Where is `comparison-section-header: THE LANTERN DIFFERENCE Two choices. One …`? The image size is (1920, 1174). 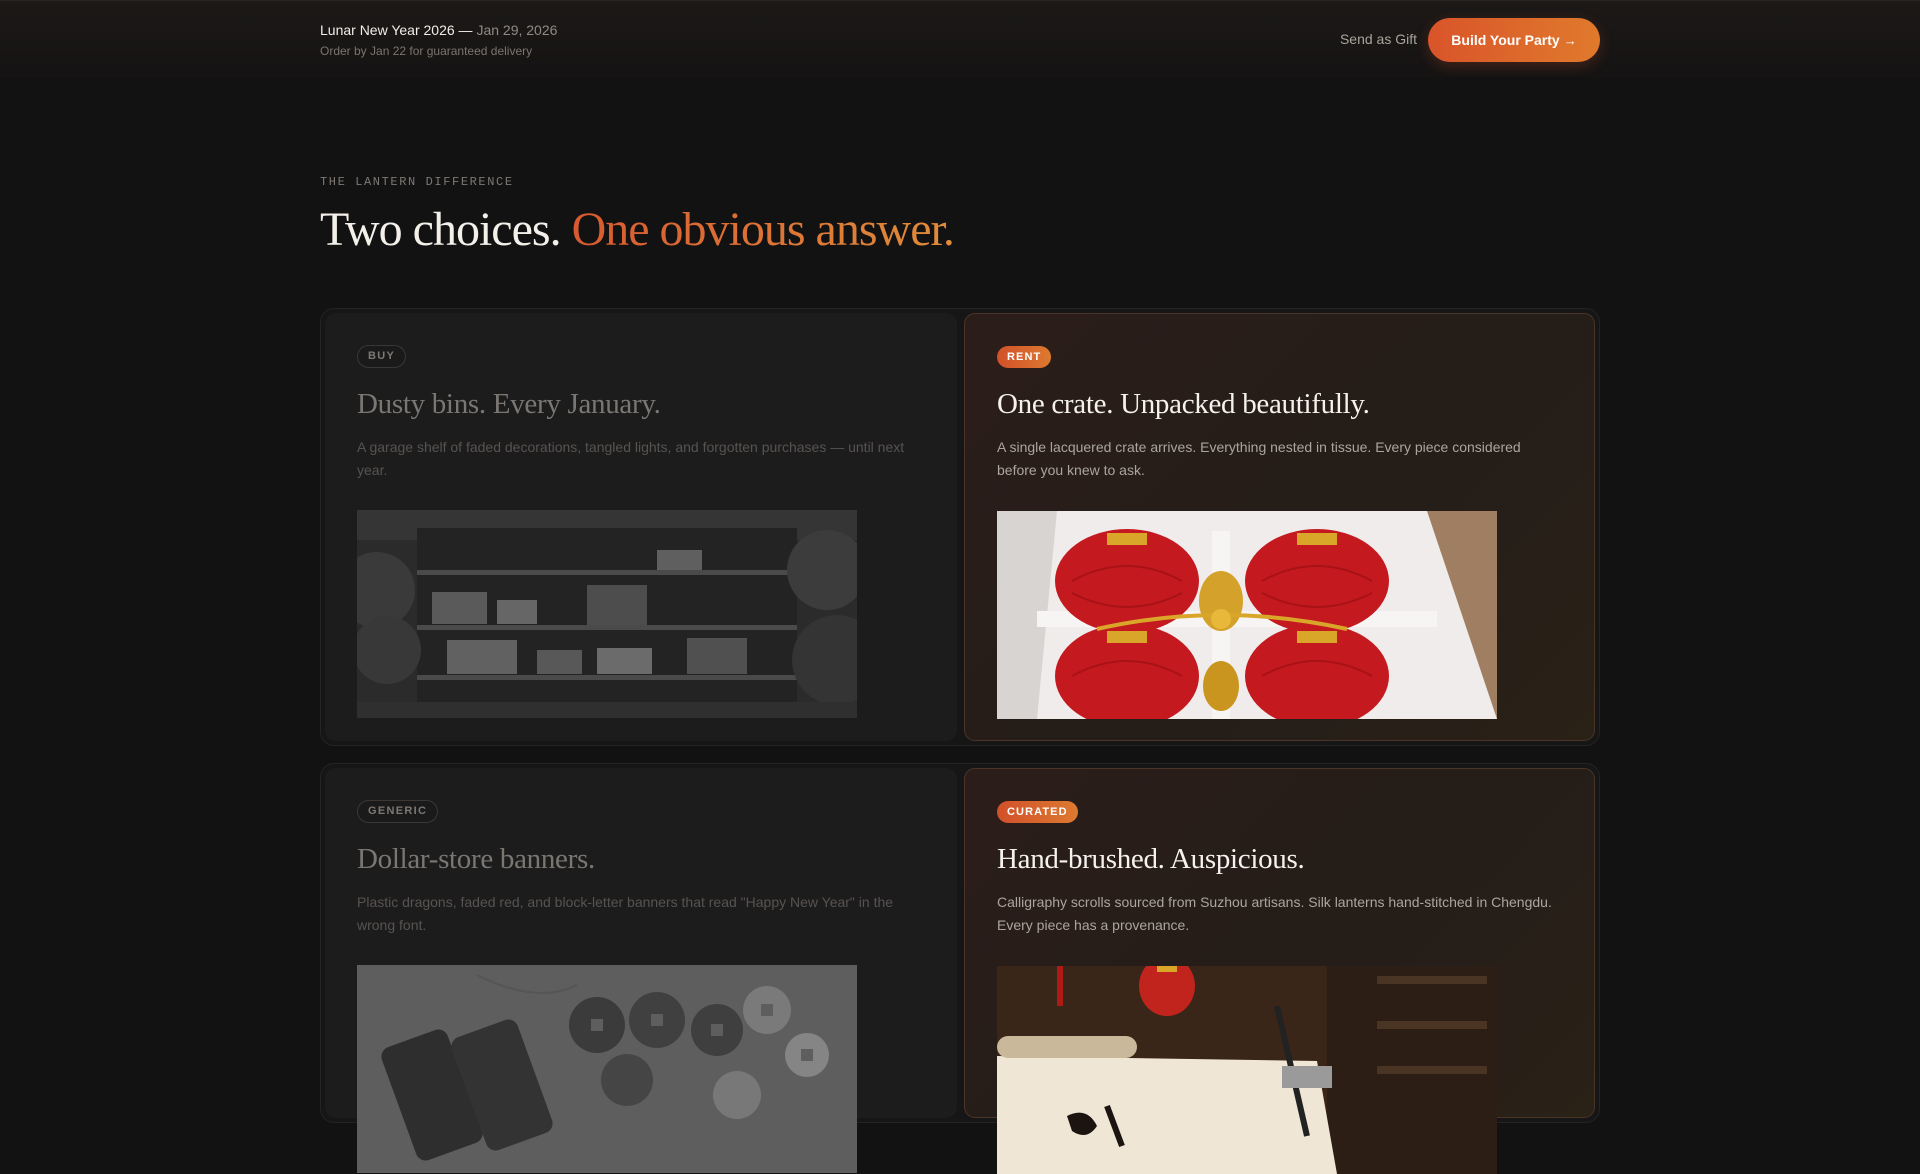
comparison-section-header: THE LANTERN DIFFERENCE Two choices. One … is located at coordinates (960, 216).